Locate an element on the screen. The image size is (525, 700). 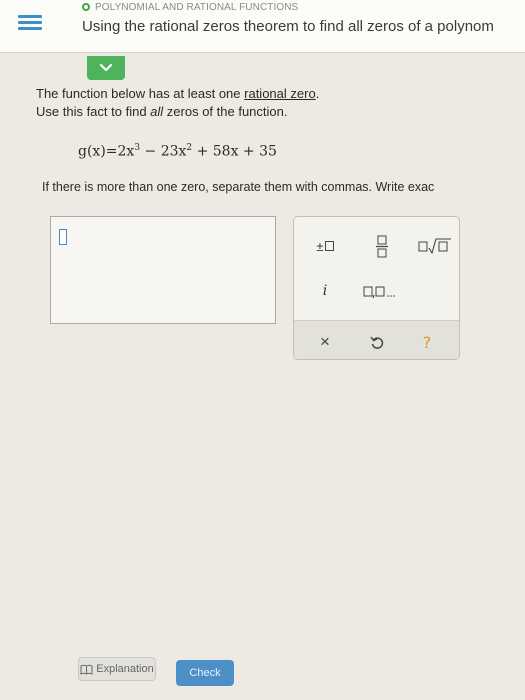
topic-label: POLYNOMIAL AND RATIONAL FUNCTIONS is located at coordinates (197, 7).